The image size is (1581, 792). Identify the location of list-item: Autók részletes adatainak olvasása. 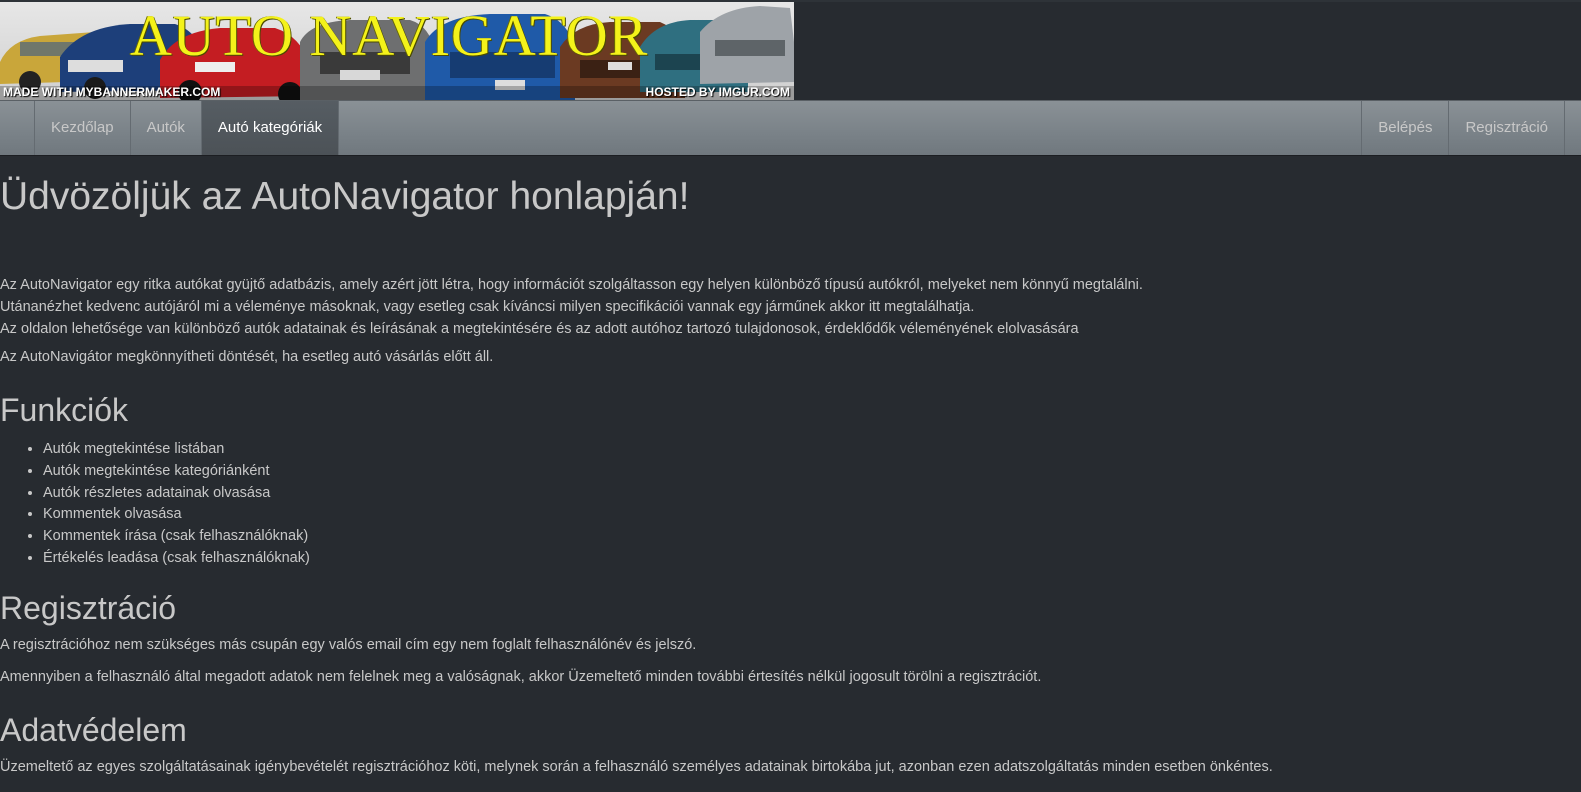
(176, 494).